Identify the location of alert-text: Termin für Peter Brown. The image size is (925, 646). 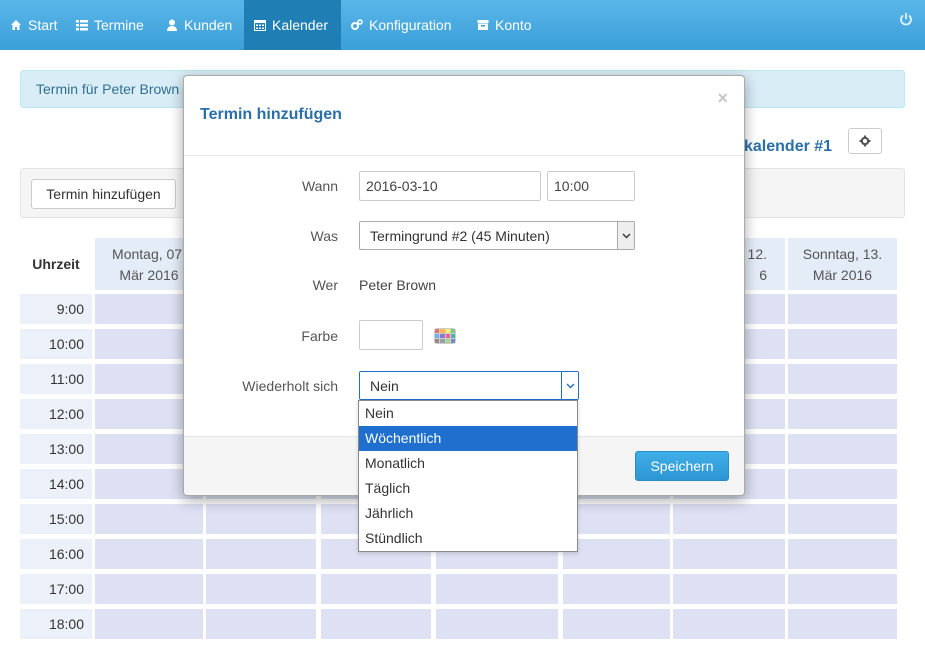
(108, 89).